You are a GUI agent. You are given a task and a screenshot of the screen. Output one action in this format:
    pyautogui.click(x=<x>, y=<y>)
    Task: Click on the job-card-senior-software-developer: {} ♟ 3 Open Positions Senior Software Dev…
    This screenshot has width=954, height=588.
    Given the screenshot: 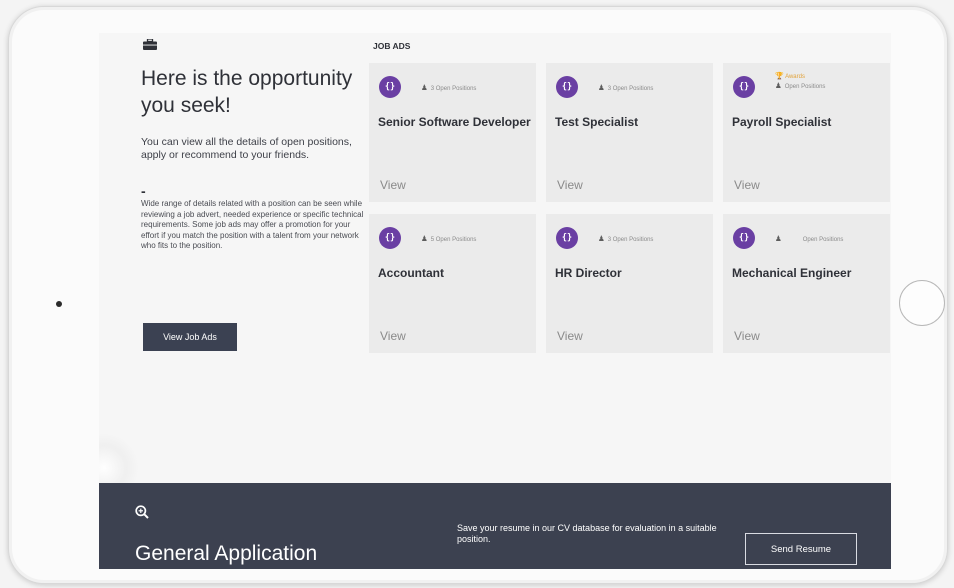 What is the action you would take?
    pyautogui.click(x=452, y=132)
    